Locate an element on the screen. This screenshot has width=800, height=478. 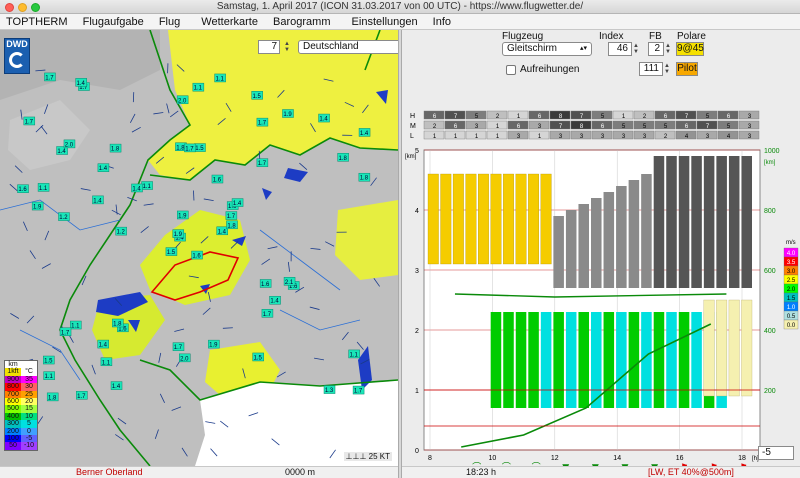
menu-info: Info is located at coordinates (442, 22).